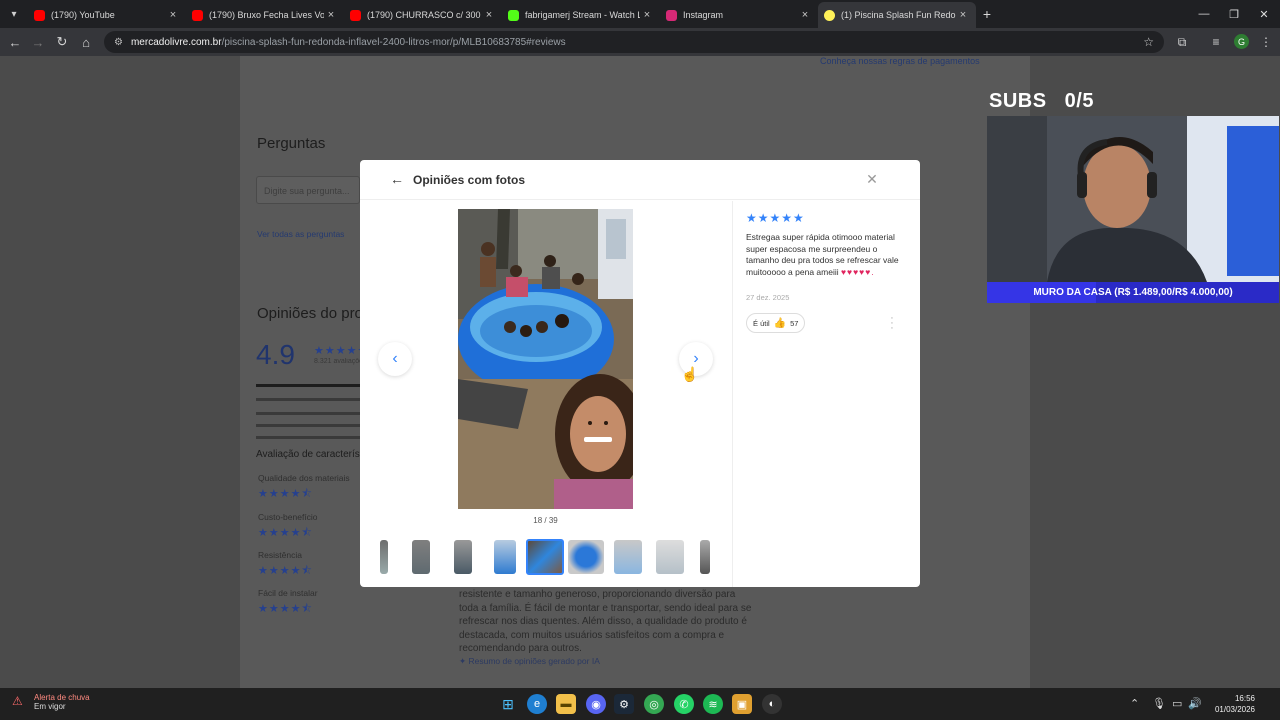 The height and width of the screenshot is (720, 1280). I want to click on edge-icon: e, so click(537, 704).